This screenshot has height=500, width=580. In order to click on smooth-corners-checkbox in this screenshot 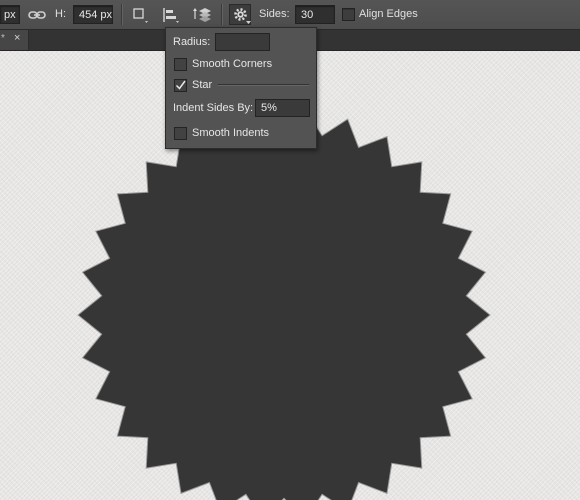, I will do `click(180, 64)`.